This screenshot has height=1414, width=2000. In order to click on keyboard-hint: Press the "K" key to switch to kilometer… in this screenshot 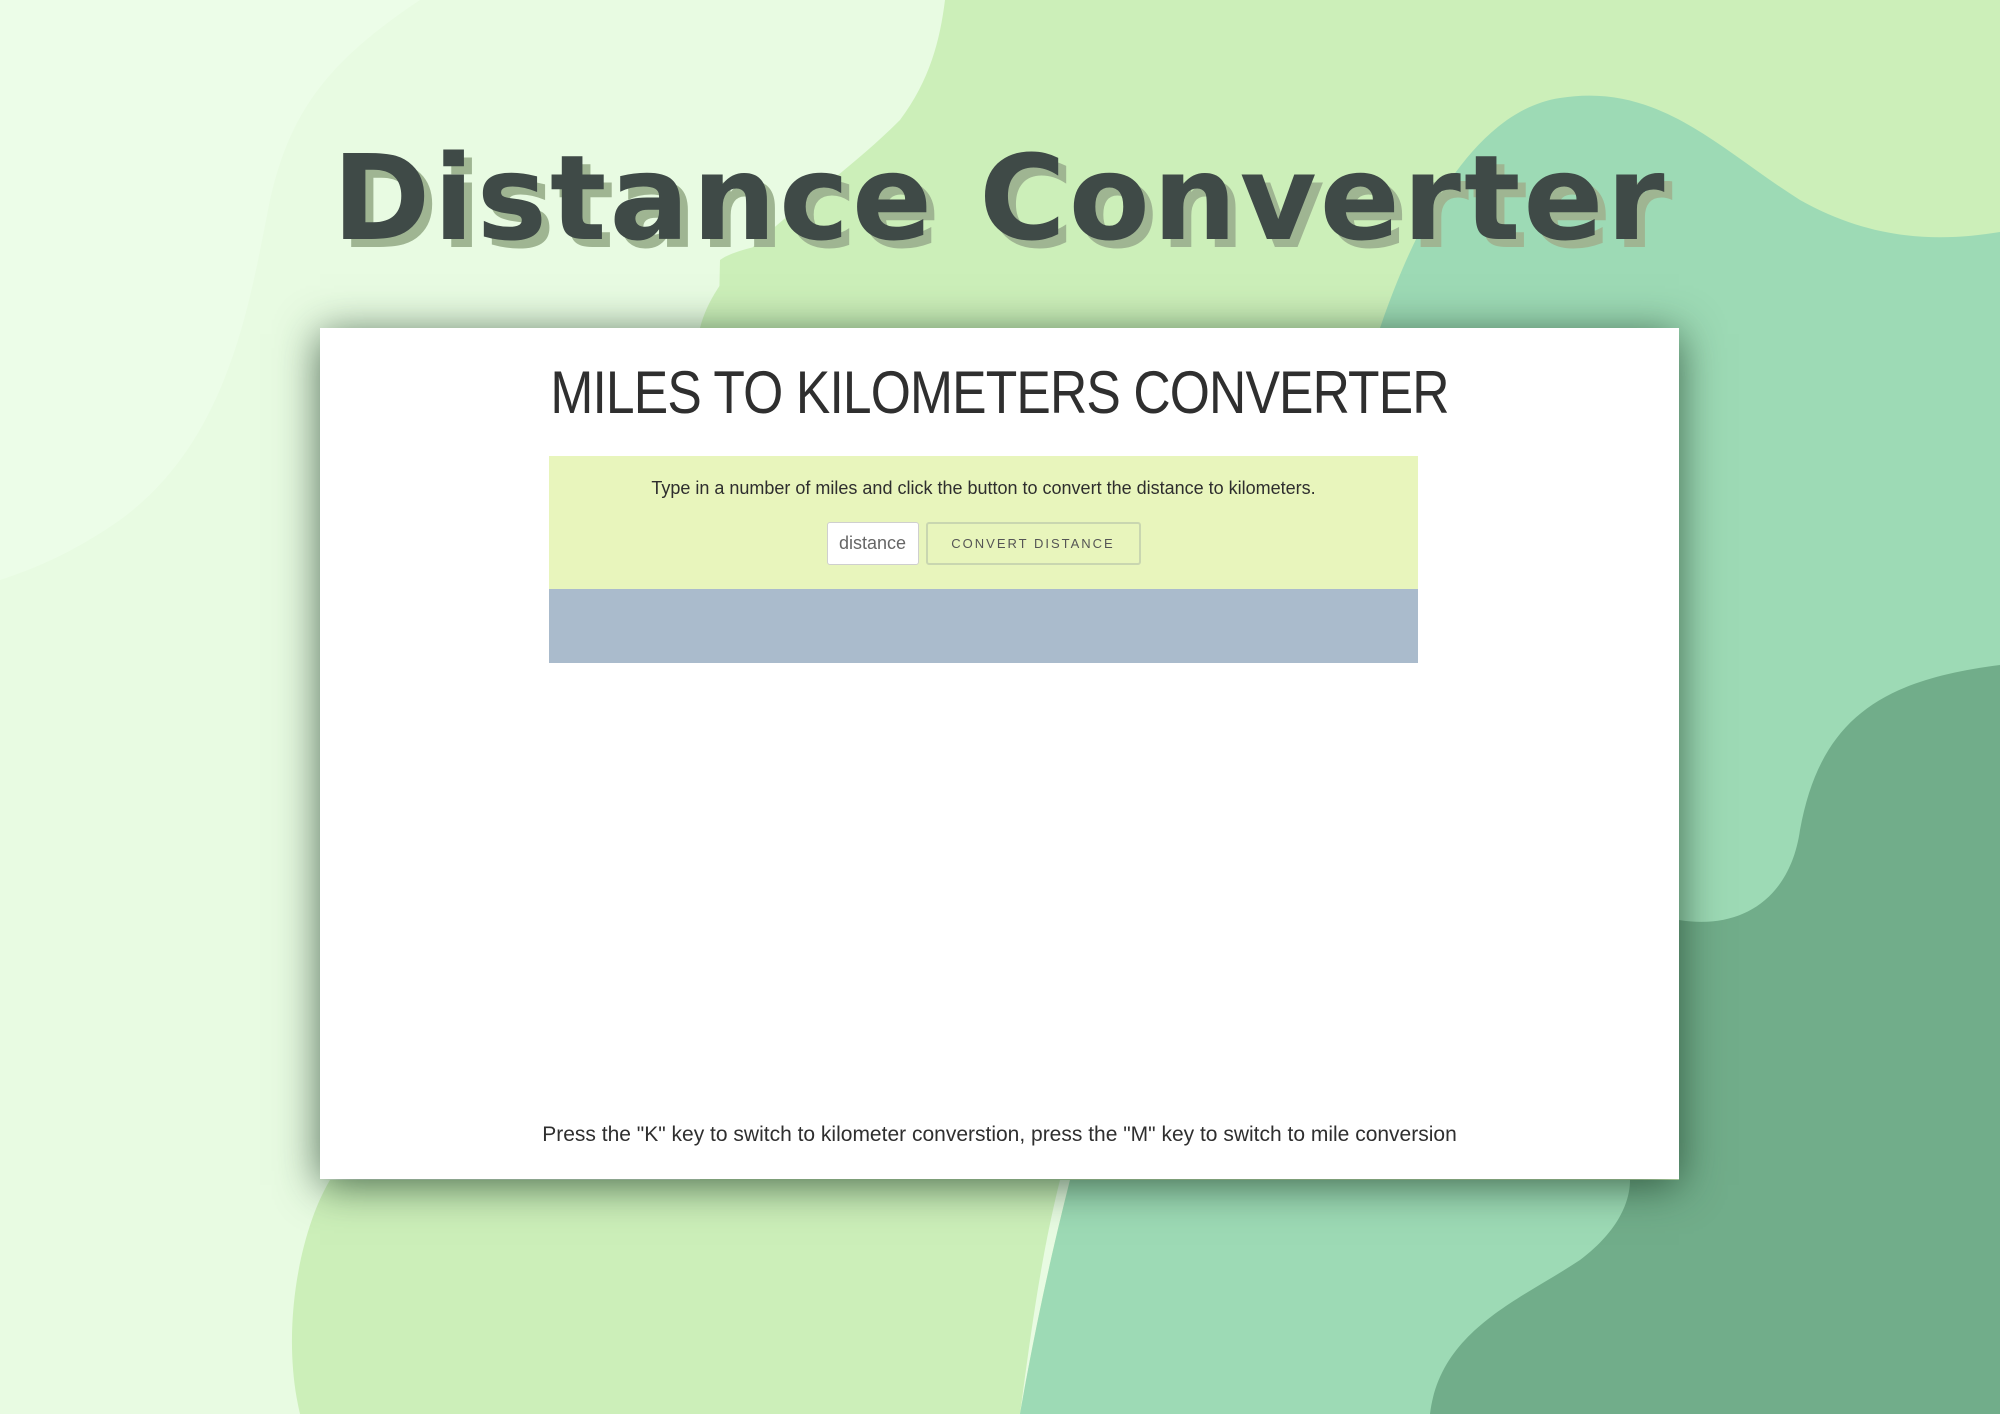, I will do `click(999, 1134)`.